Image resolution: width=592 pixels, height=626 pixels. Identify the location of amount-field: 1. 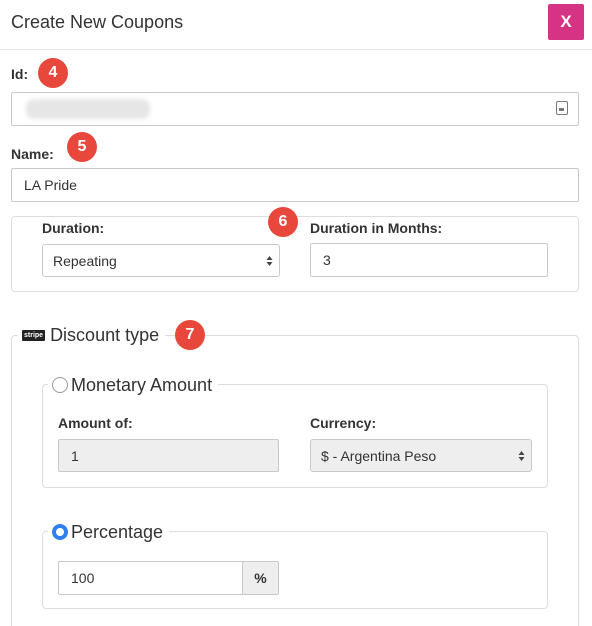
(168, 455).